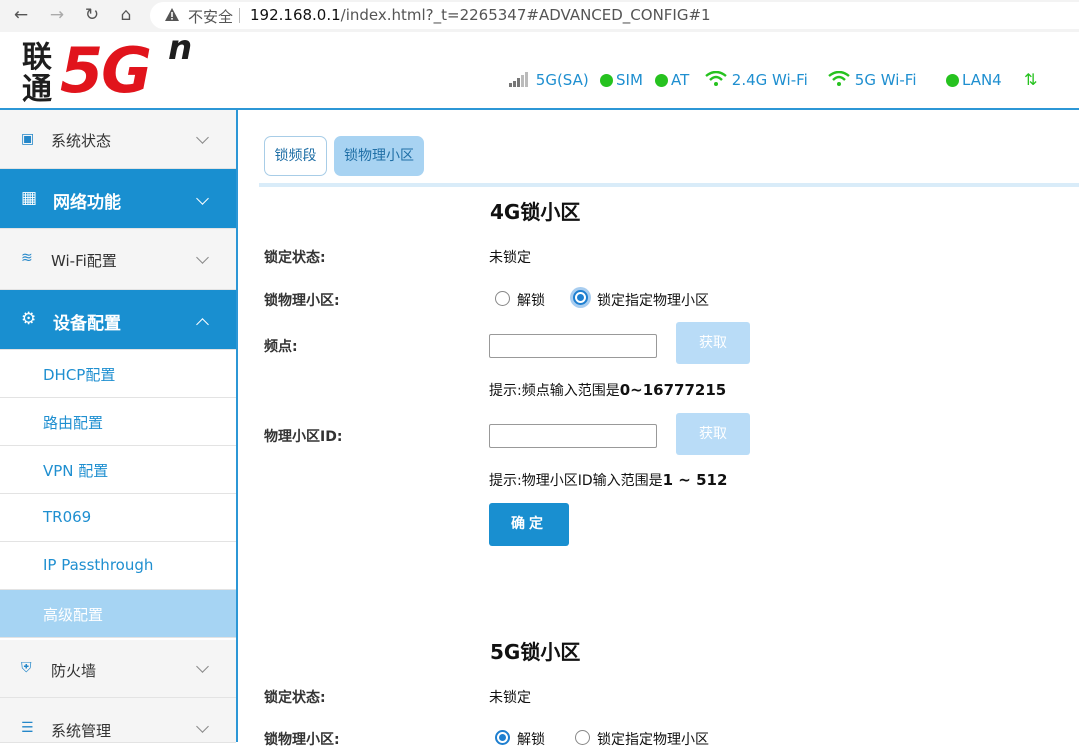  I want to click on lan-label: LAN4, so click(982, 80).